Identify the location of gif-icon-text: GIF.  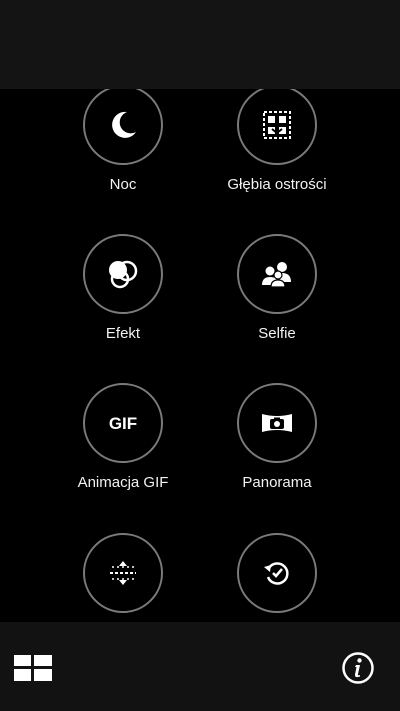
(123, 423).